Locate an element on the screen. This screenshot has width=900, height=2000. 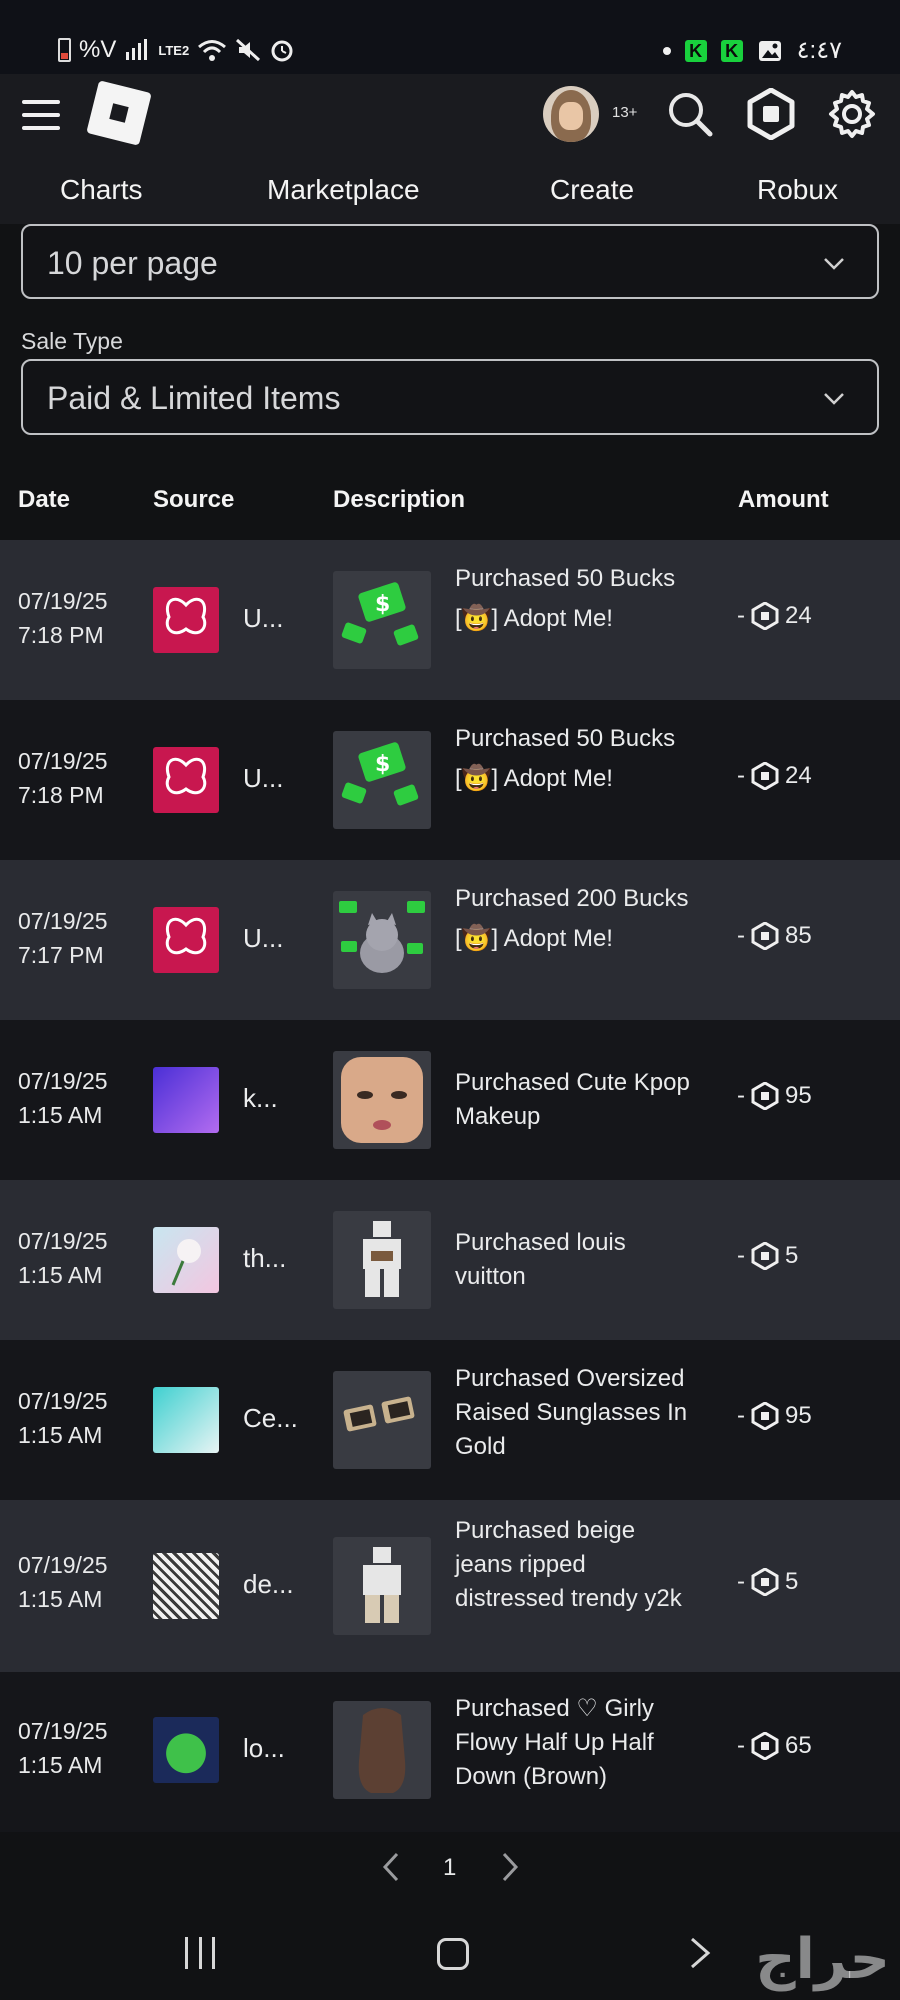
kick-app-icon: K is located at coordinates (695, 50).